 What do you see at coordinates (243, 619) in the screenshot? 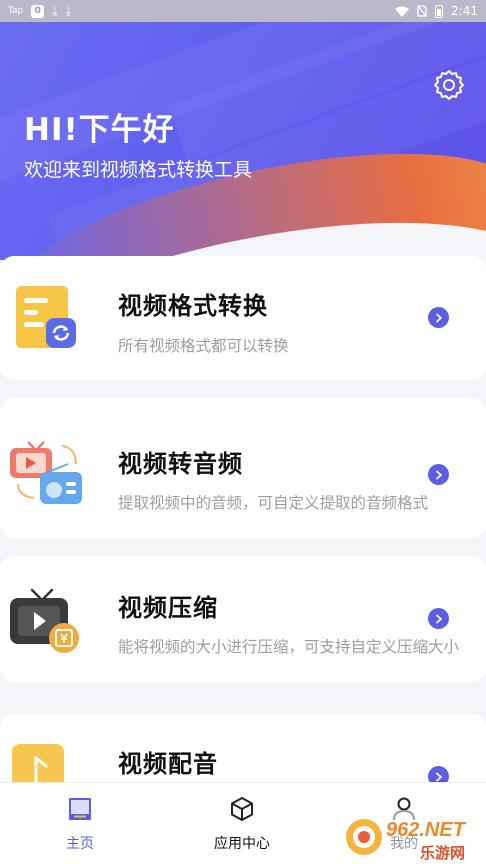
I see `card-video-compress: 视频压缩 能将视频的大小进行压缩，可支持自定义压缩大小` at bounding box center [243, 619].